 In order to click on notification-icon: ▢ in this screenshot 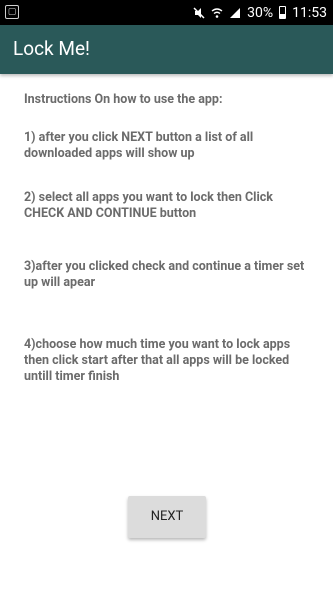, I will do `click(12, 12)`.